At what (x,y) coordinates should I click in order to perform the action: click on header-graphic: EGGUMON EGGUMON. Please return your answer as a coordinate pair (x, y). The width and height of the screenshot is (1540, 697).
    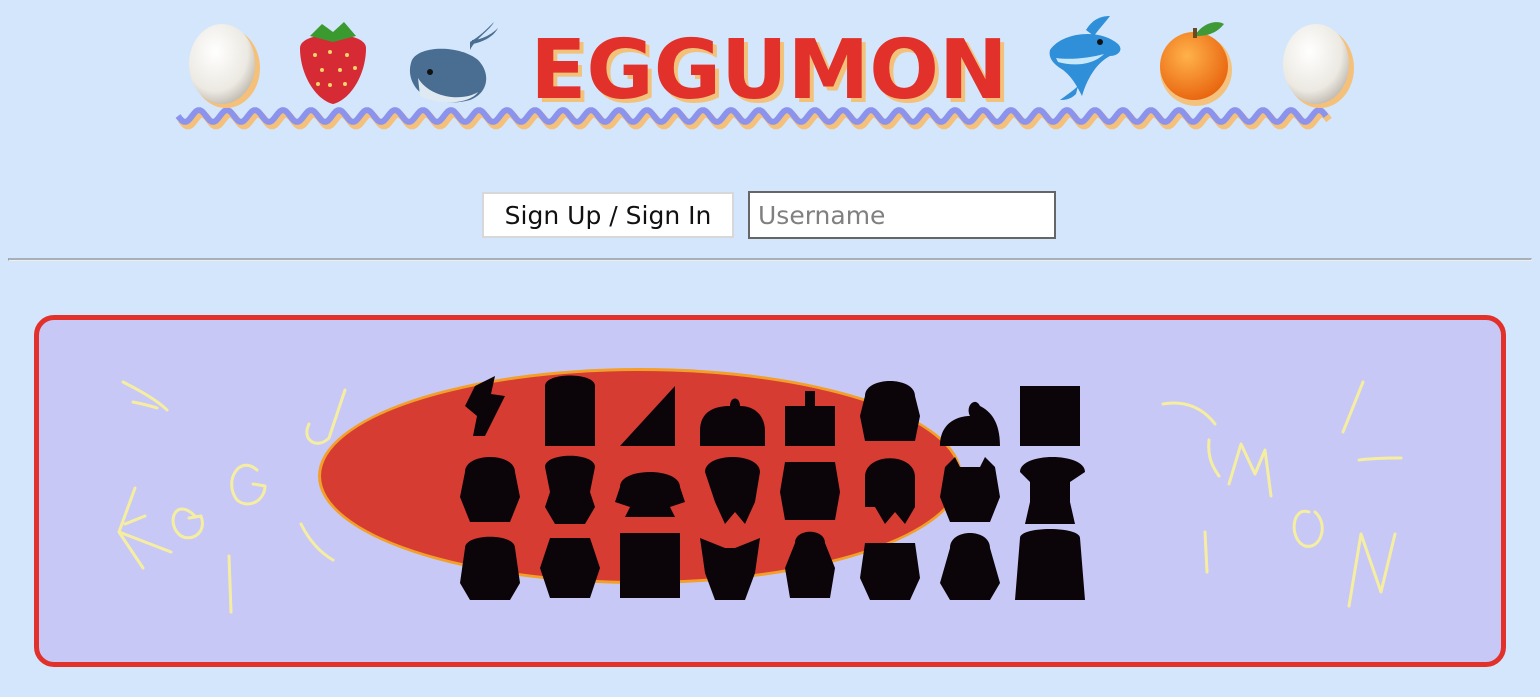
    Looking at the image, I should click on (764, 73).